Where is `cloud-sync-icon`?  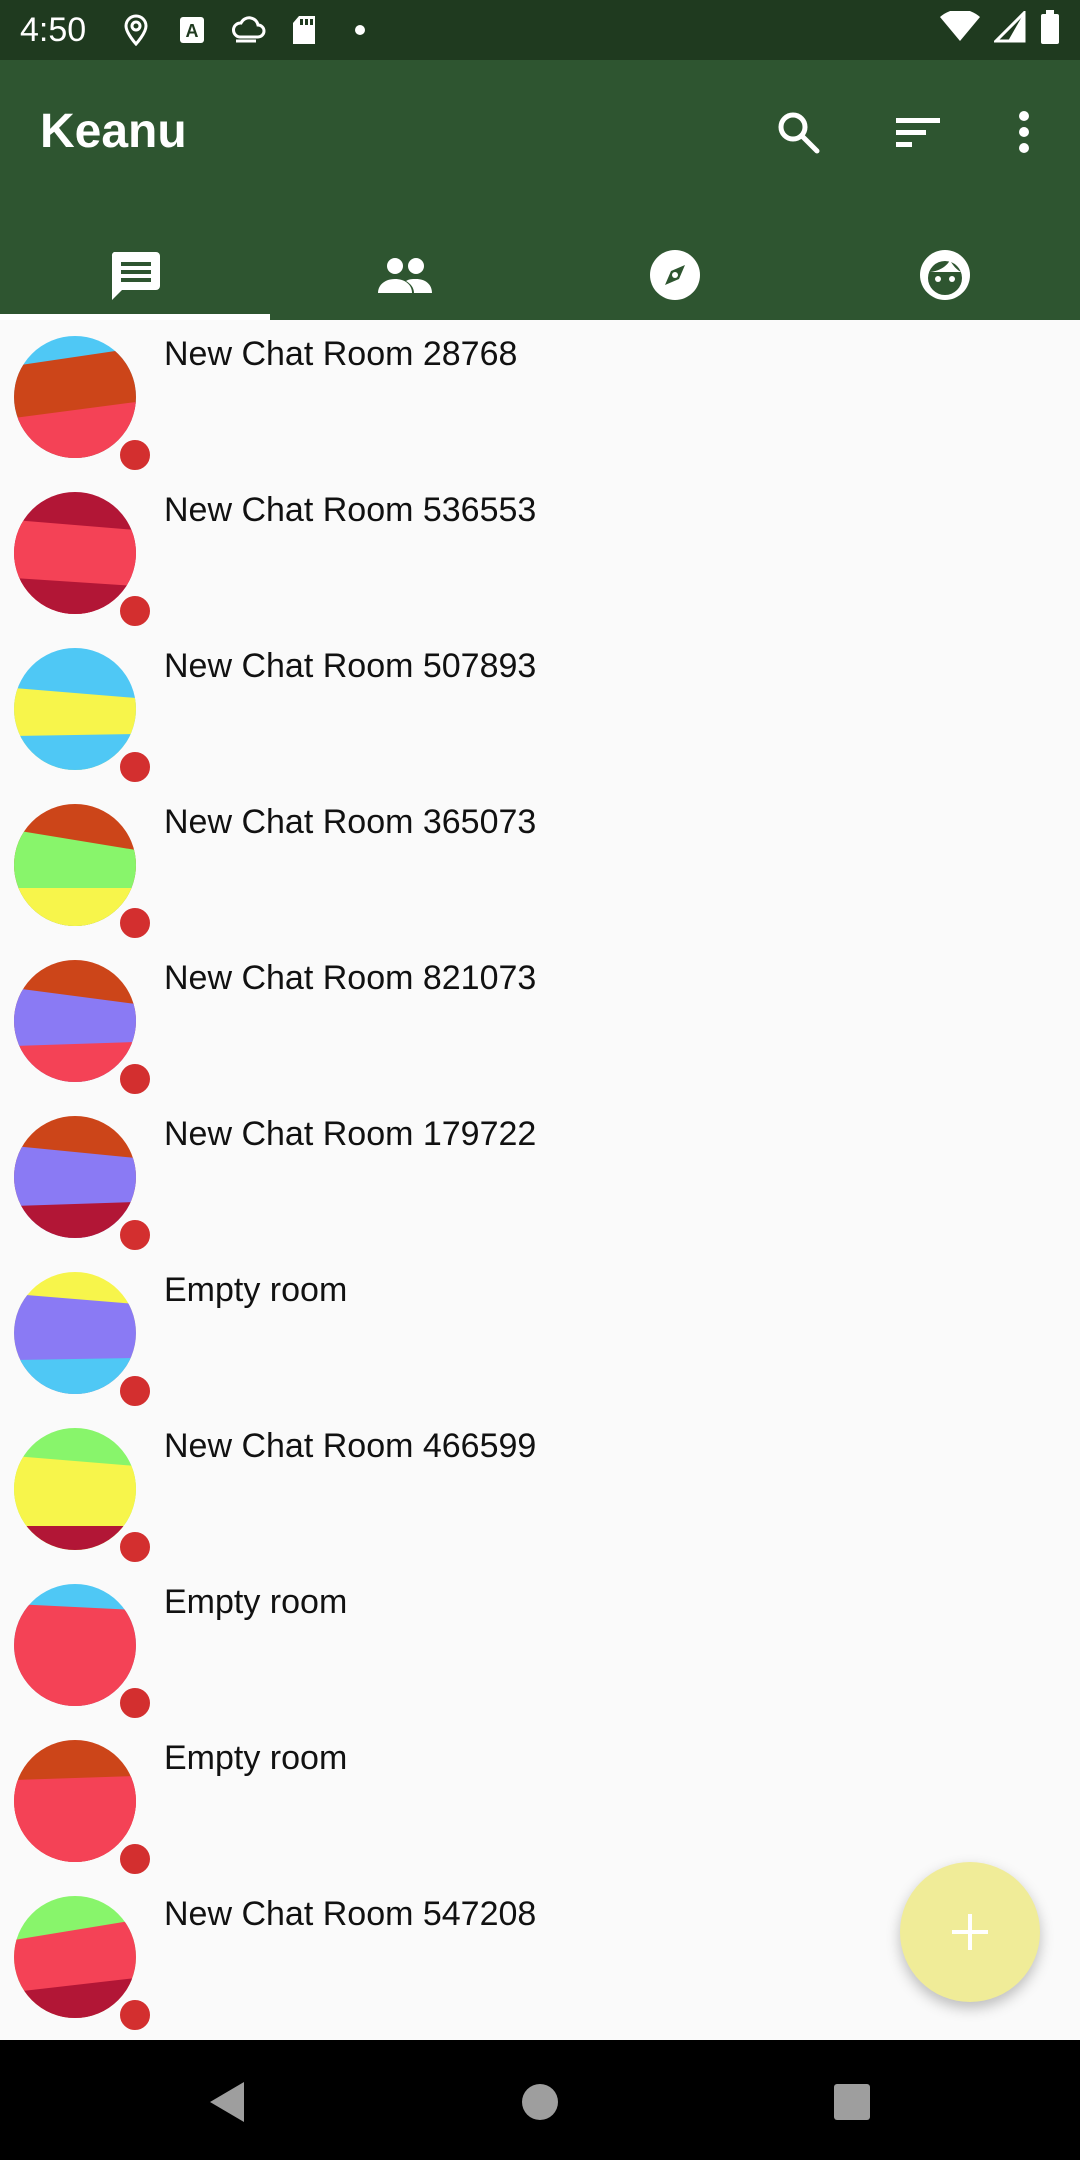
cloud-sync-icon is located at coordinates (248, 30).